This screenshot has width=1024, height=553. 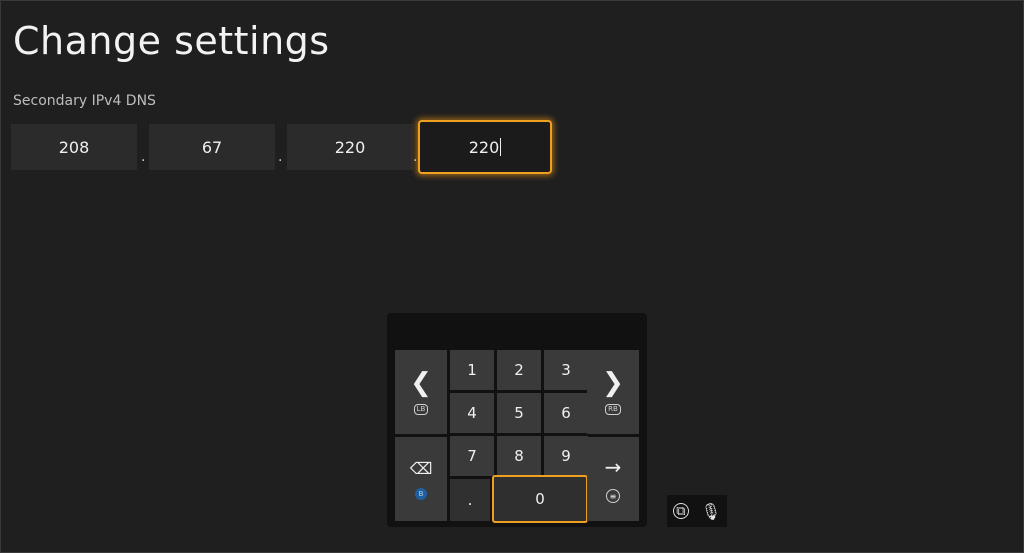 I want to click on voice-input-bar: ⧉ 🎙, so click(x=697, y=511).